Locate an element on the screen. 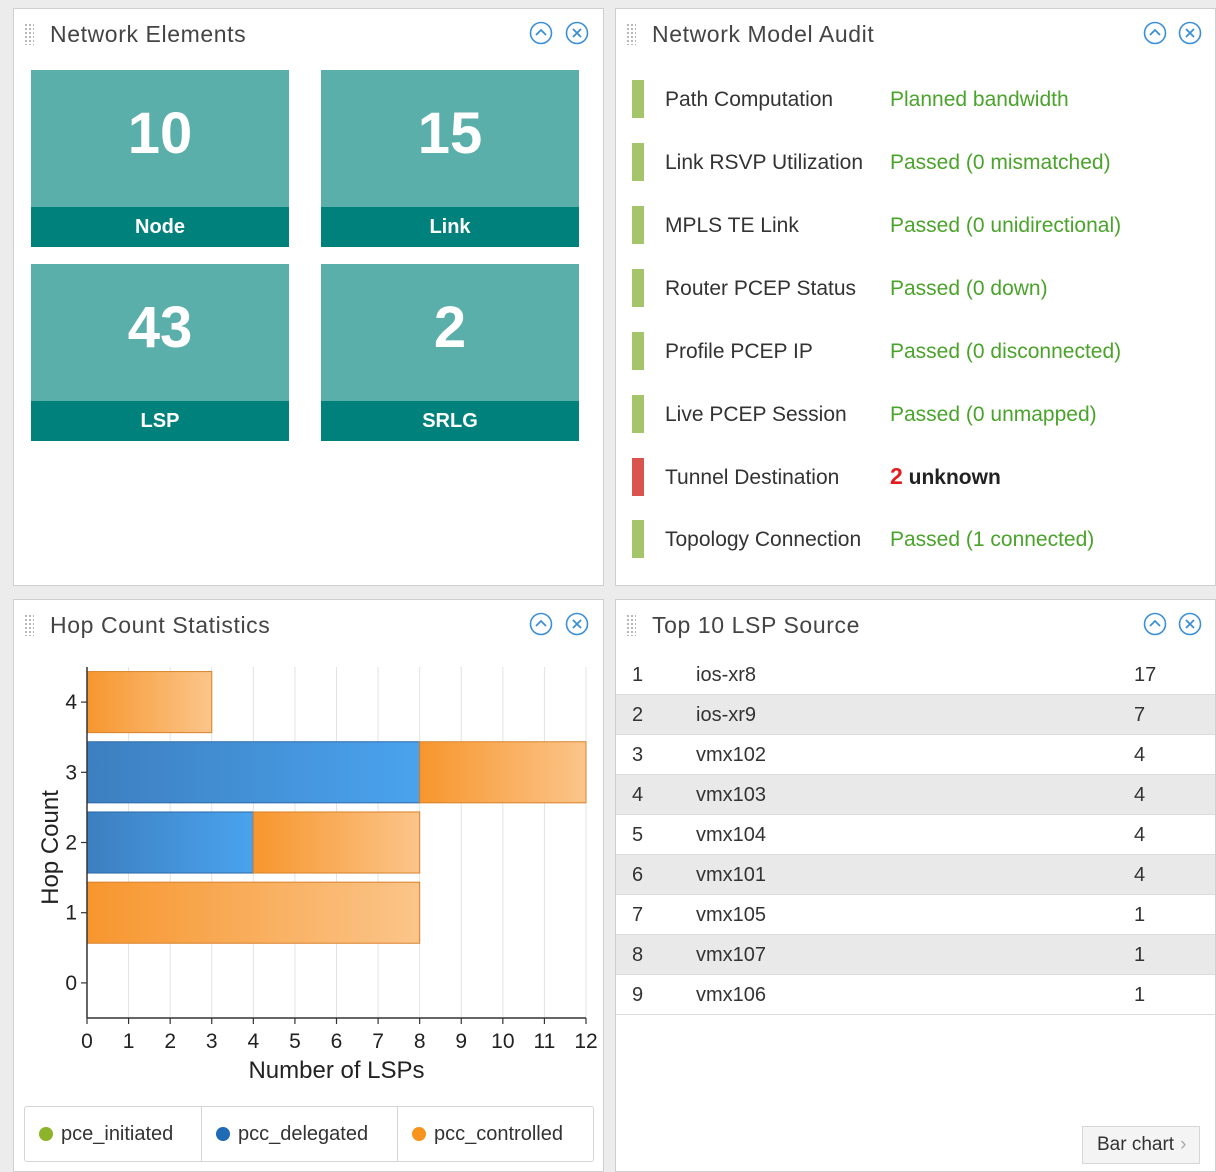 The height and width of the screenshot is (1172, 1216). tile-link: 15 Link is located at coordinates (450, 158).